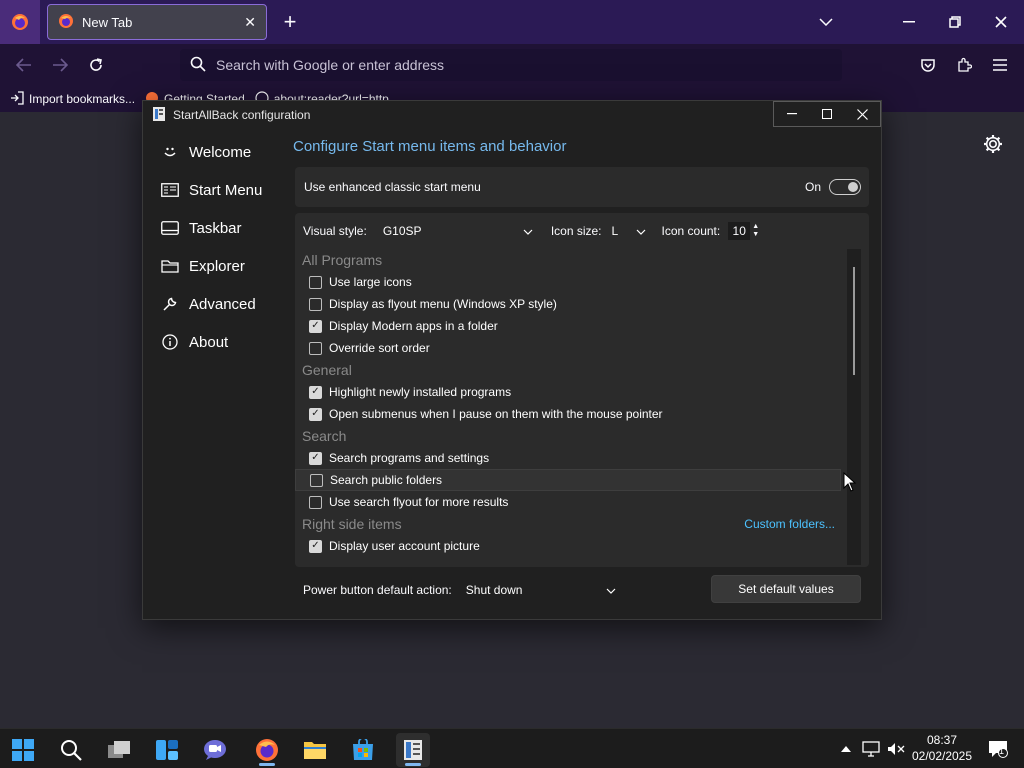 Image resolution: width=1024 pixels, height=768 pixels. What do you see at coordinates (568, 282) in the screenshot?
I see `checkbox-row: Use large icons` at bounding box center [568, 282].